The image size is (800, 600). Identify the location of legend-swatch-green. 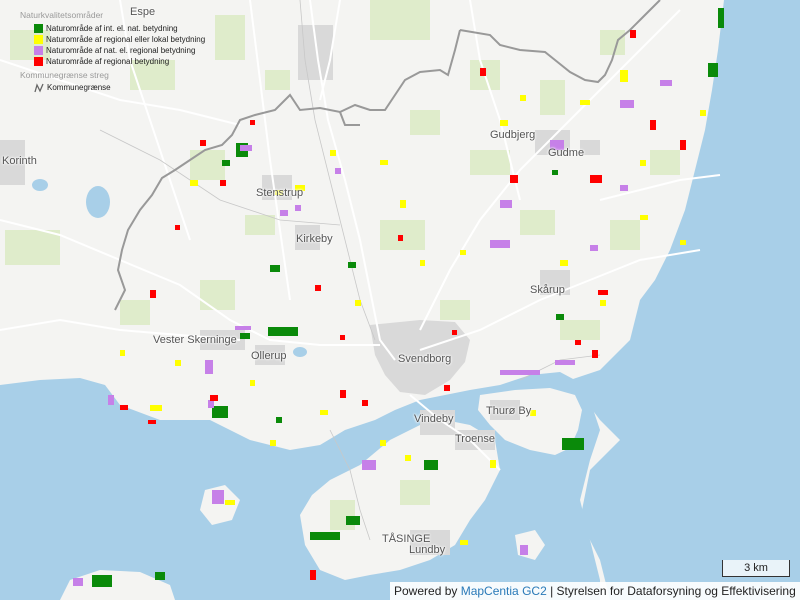
(38, 28).